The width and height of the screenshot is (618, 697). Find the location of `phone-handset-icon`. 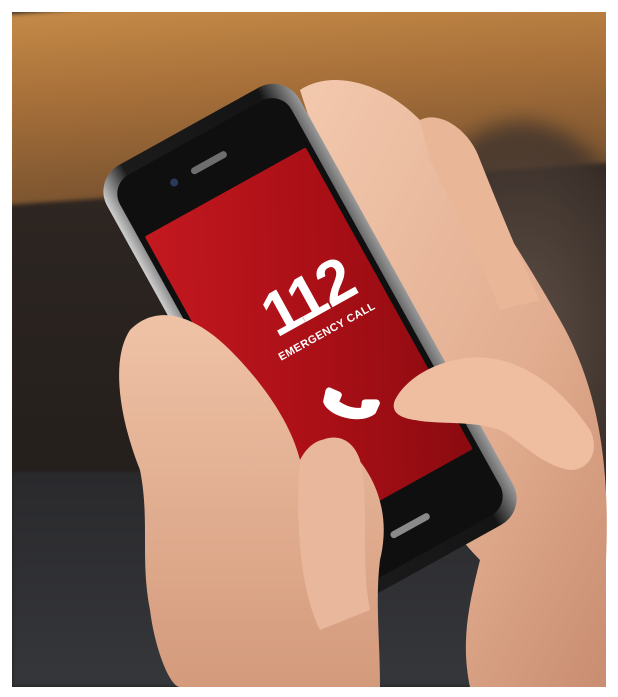

phone-handset-icon is located at coordinates (350, 400).